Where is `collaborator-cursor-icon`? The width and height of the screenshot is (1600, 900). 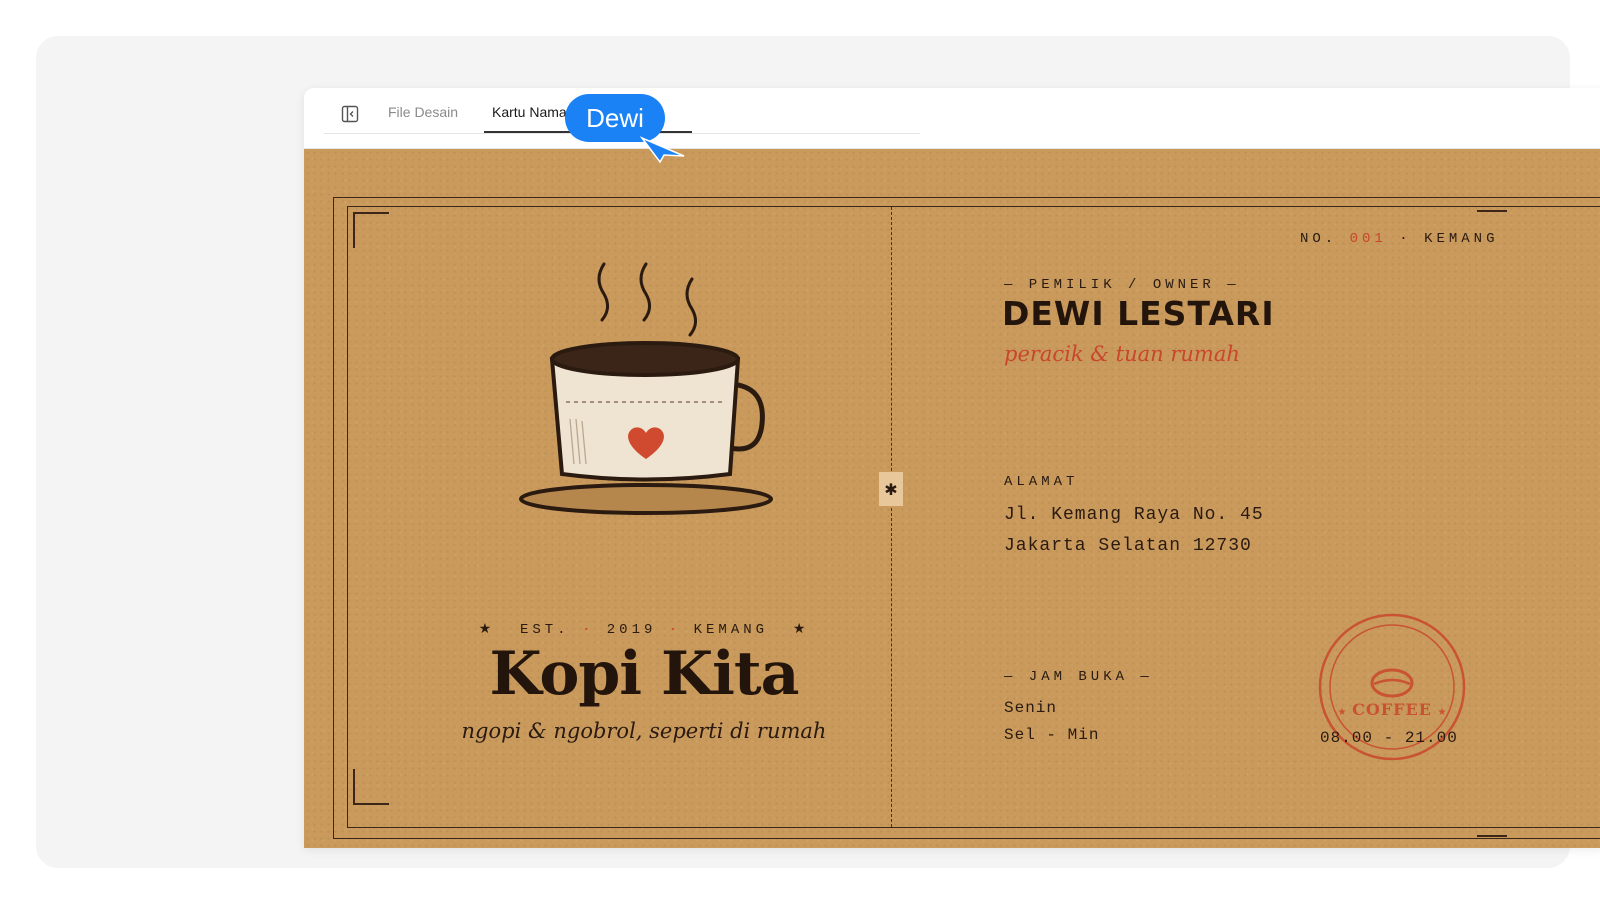 collaborator-cursor-icon is located at coordinates (662, 150).